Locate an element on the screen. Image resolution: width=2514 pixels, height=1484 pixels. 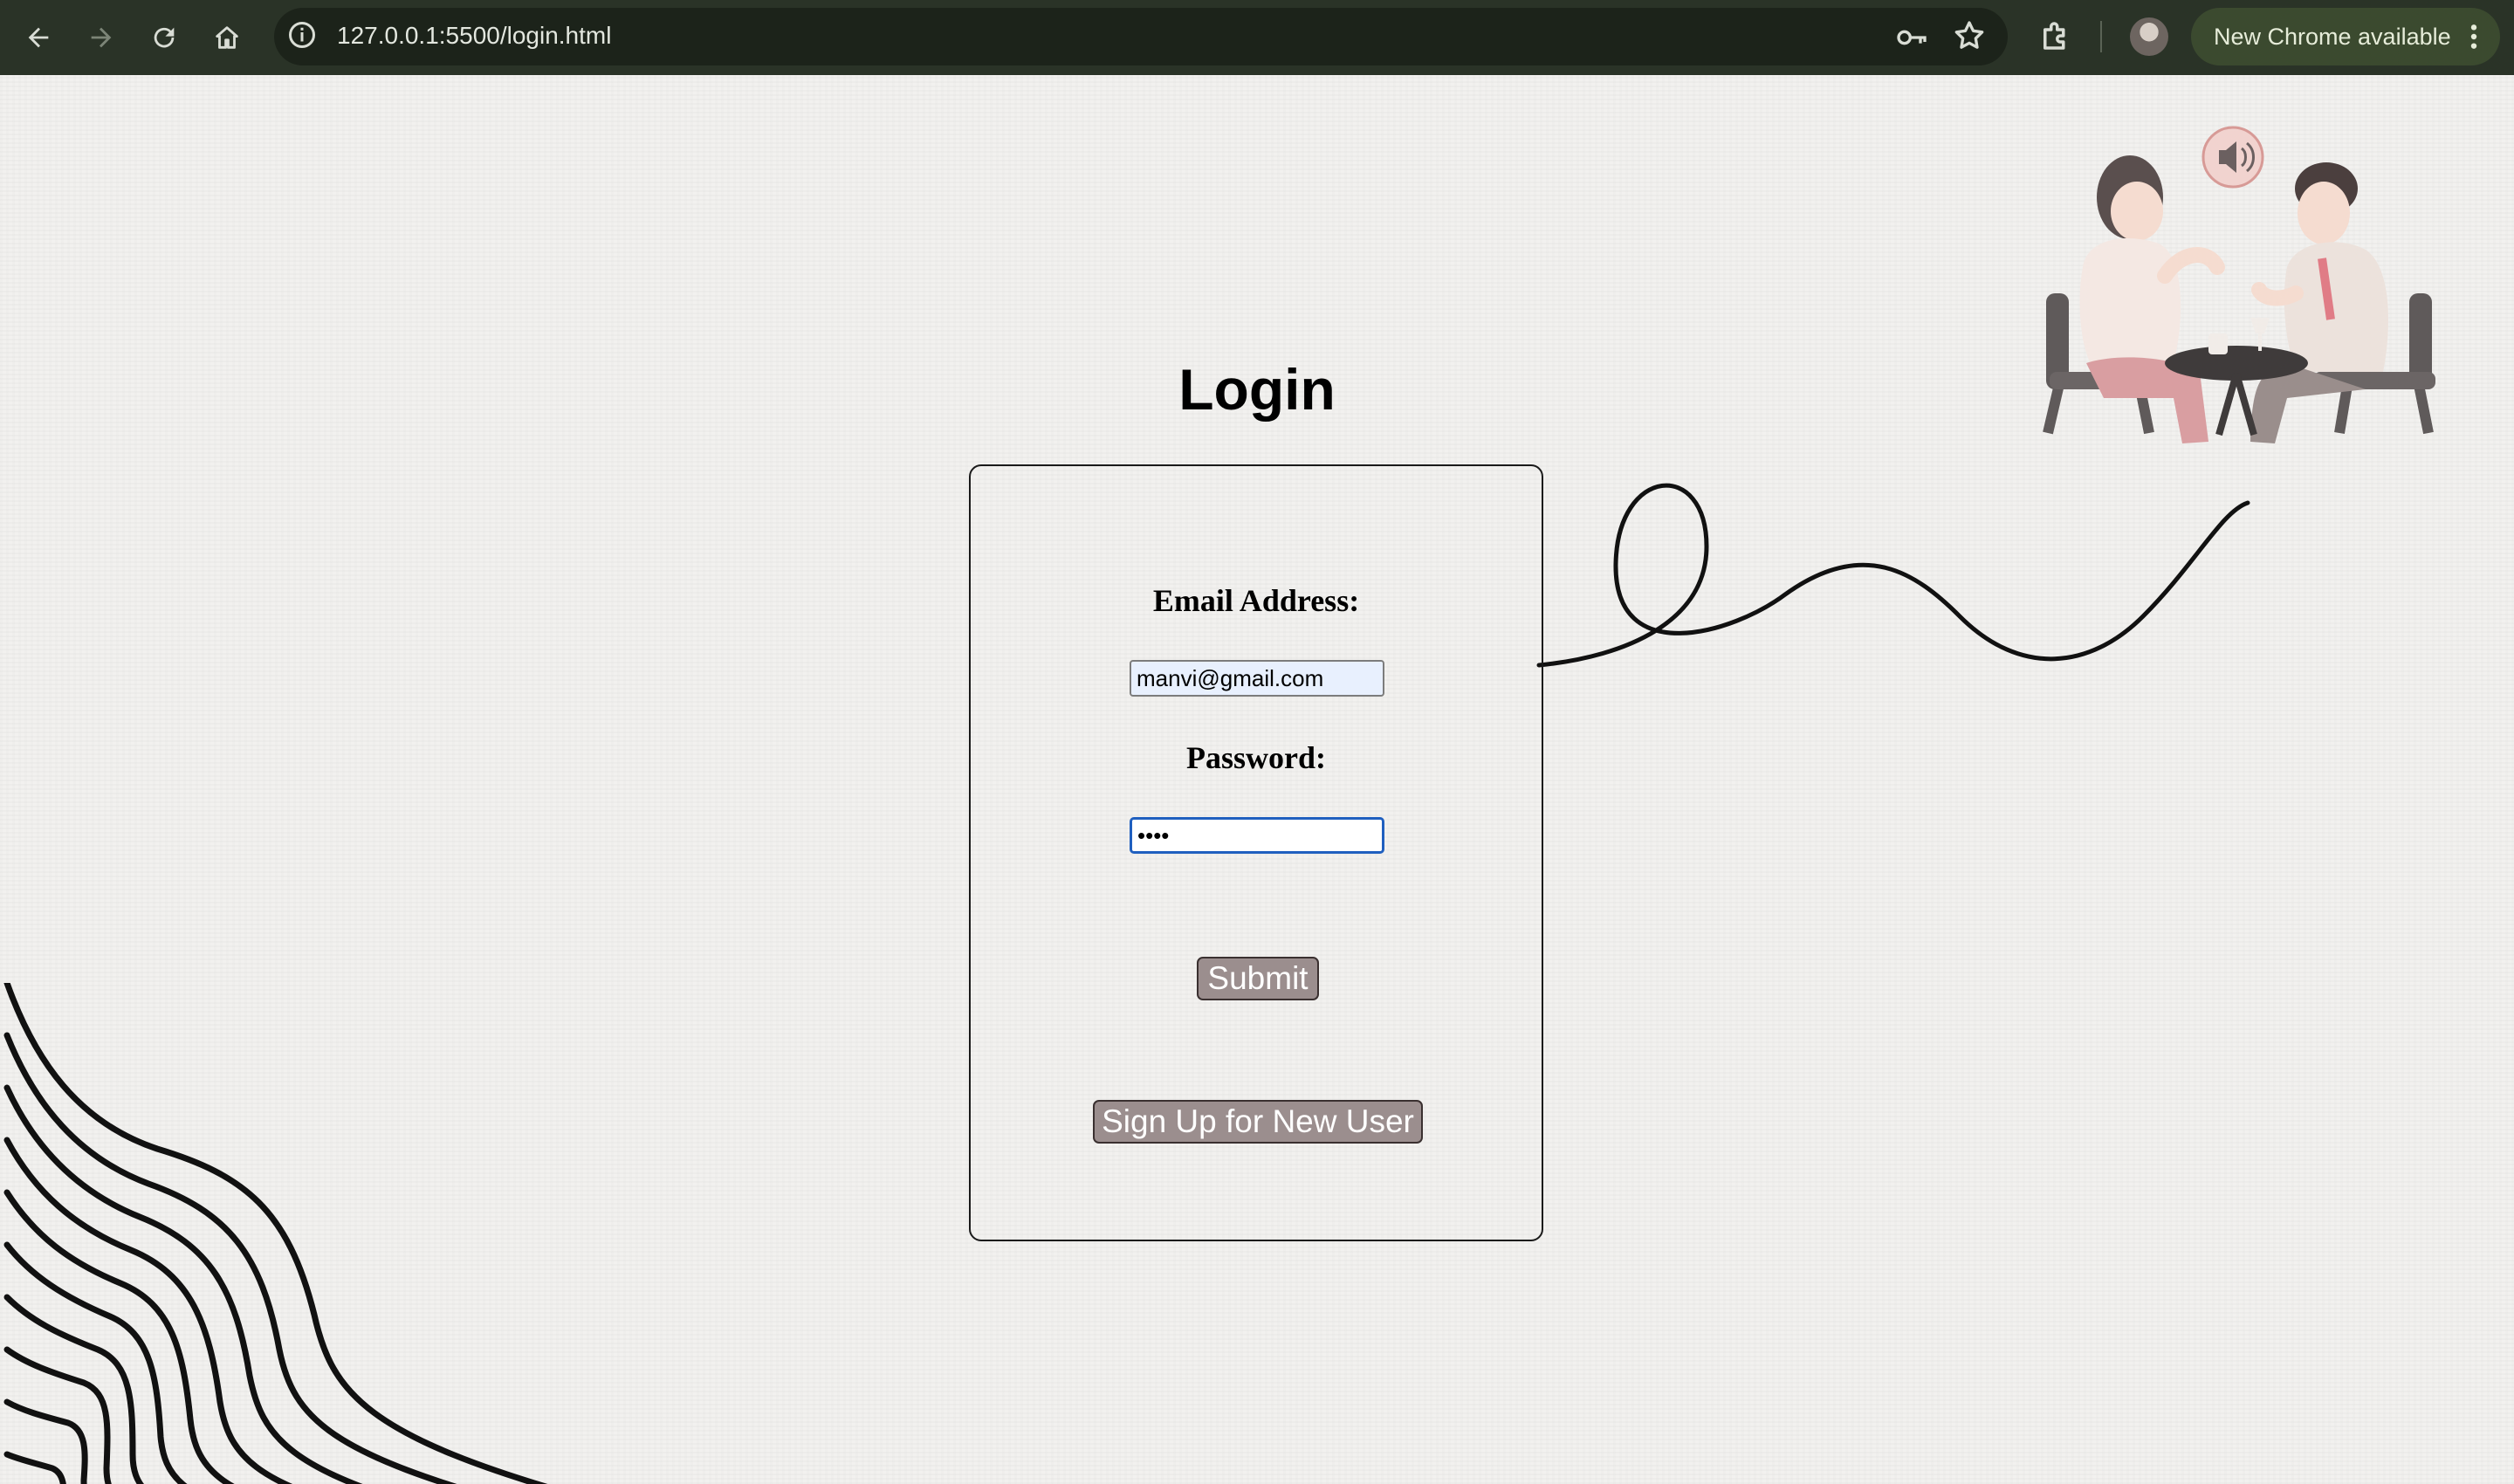
update-label: New Chrome available is located at coordinates (2332, 37).